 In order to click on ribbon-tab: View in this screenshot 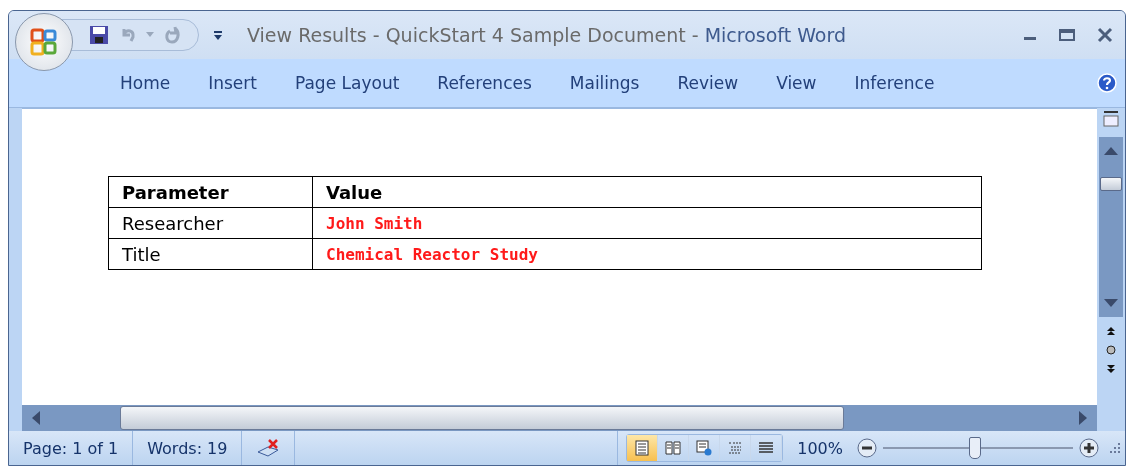, I will do `click(796, 83)`.